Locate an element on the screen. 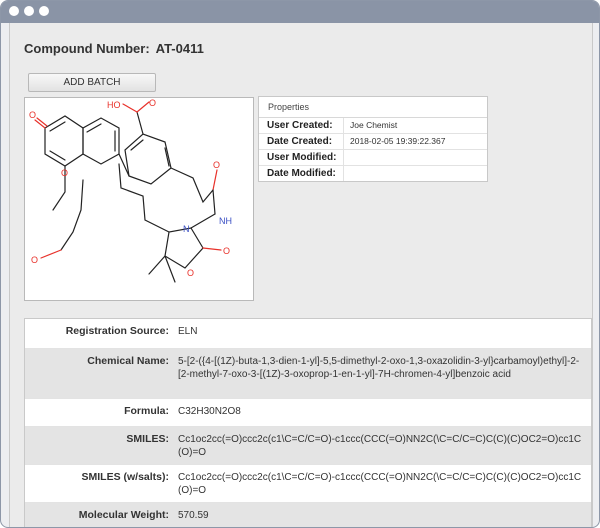 This screenshot has height=528, width=600. compound-number-value: AT-0411 is located at coordinates (179, 48).